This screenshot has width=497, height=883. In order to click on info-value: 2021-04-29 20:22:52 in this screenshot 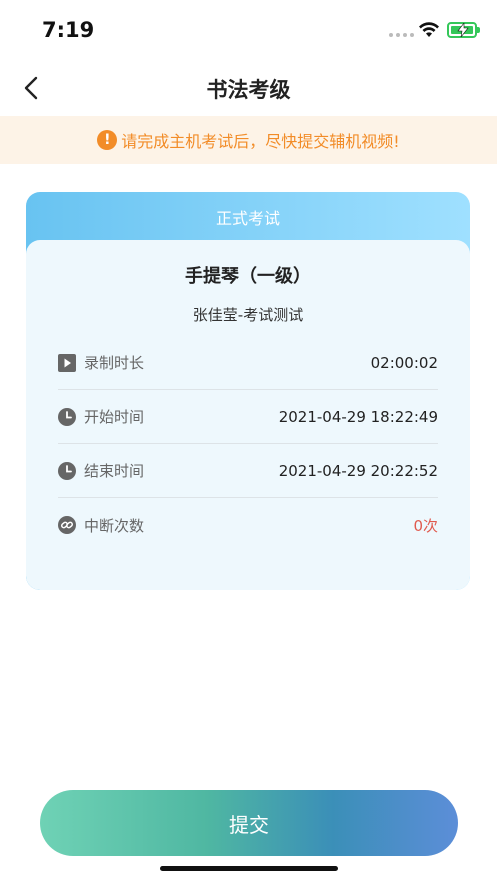, I will do `click(358, 470)`.